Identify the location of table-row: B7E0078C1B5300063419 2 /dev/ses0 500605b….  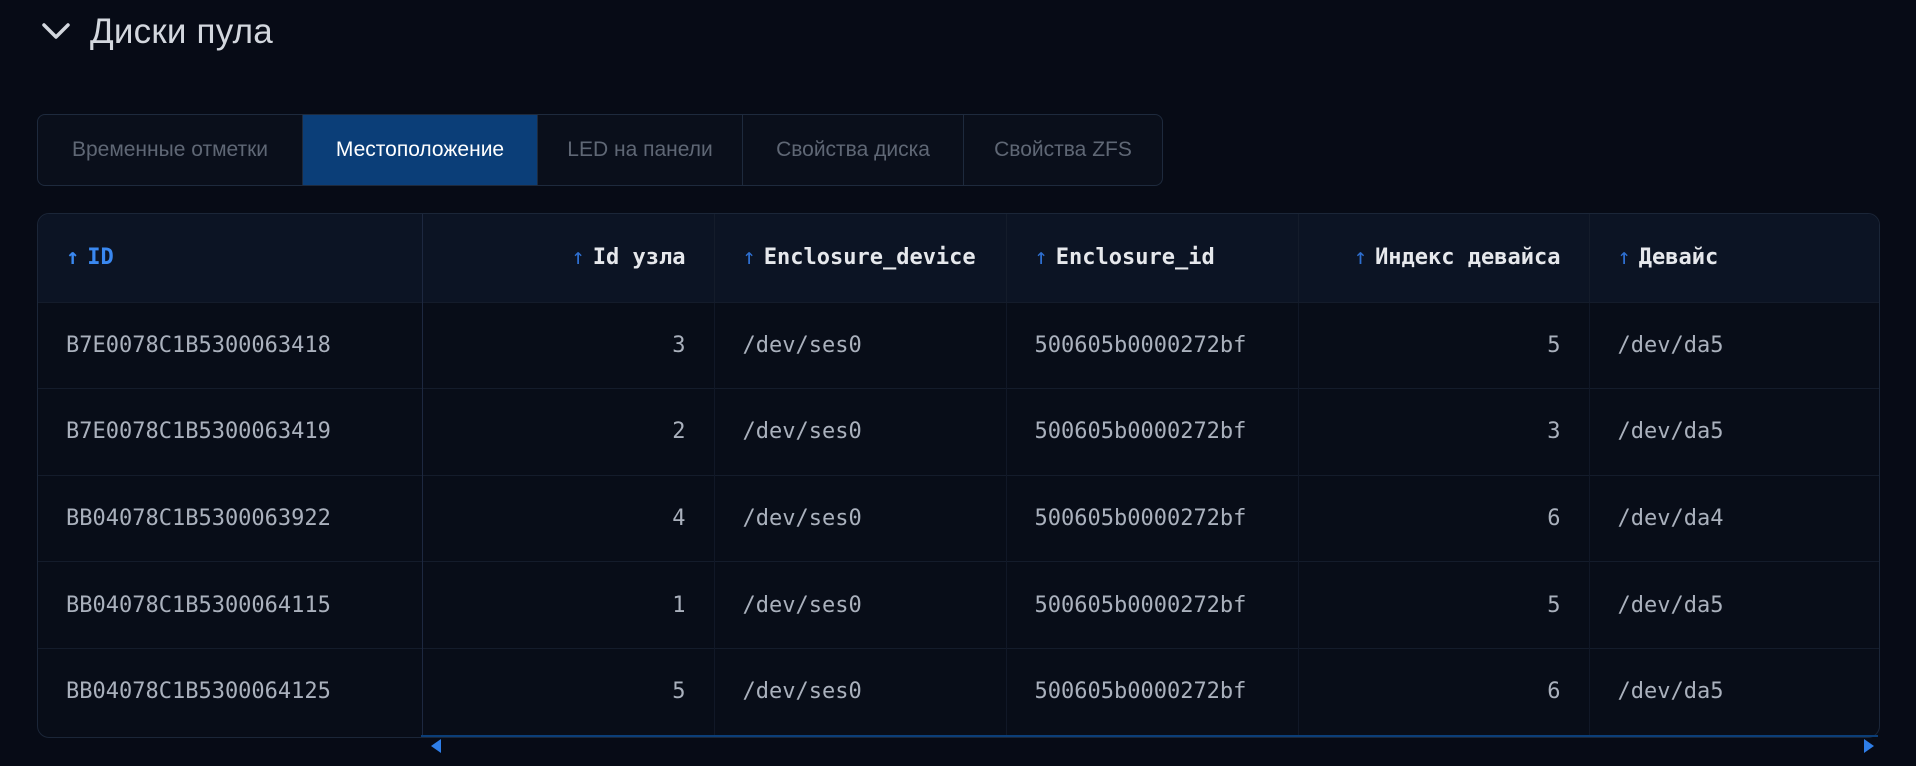
(958, 432).